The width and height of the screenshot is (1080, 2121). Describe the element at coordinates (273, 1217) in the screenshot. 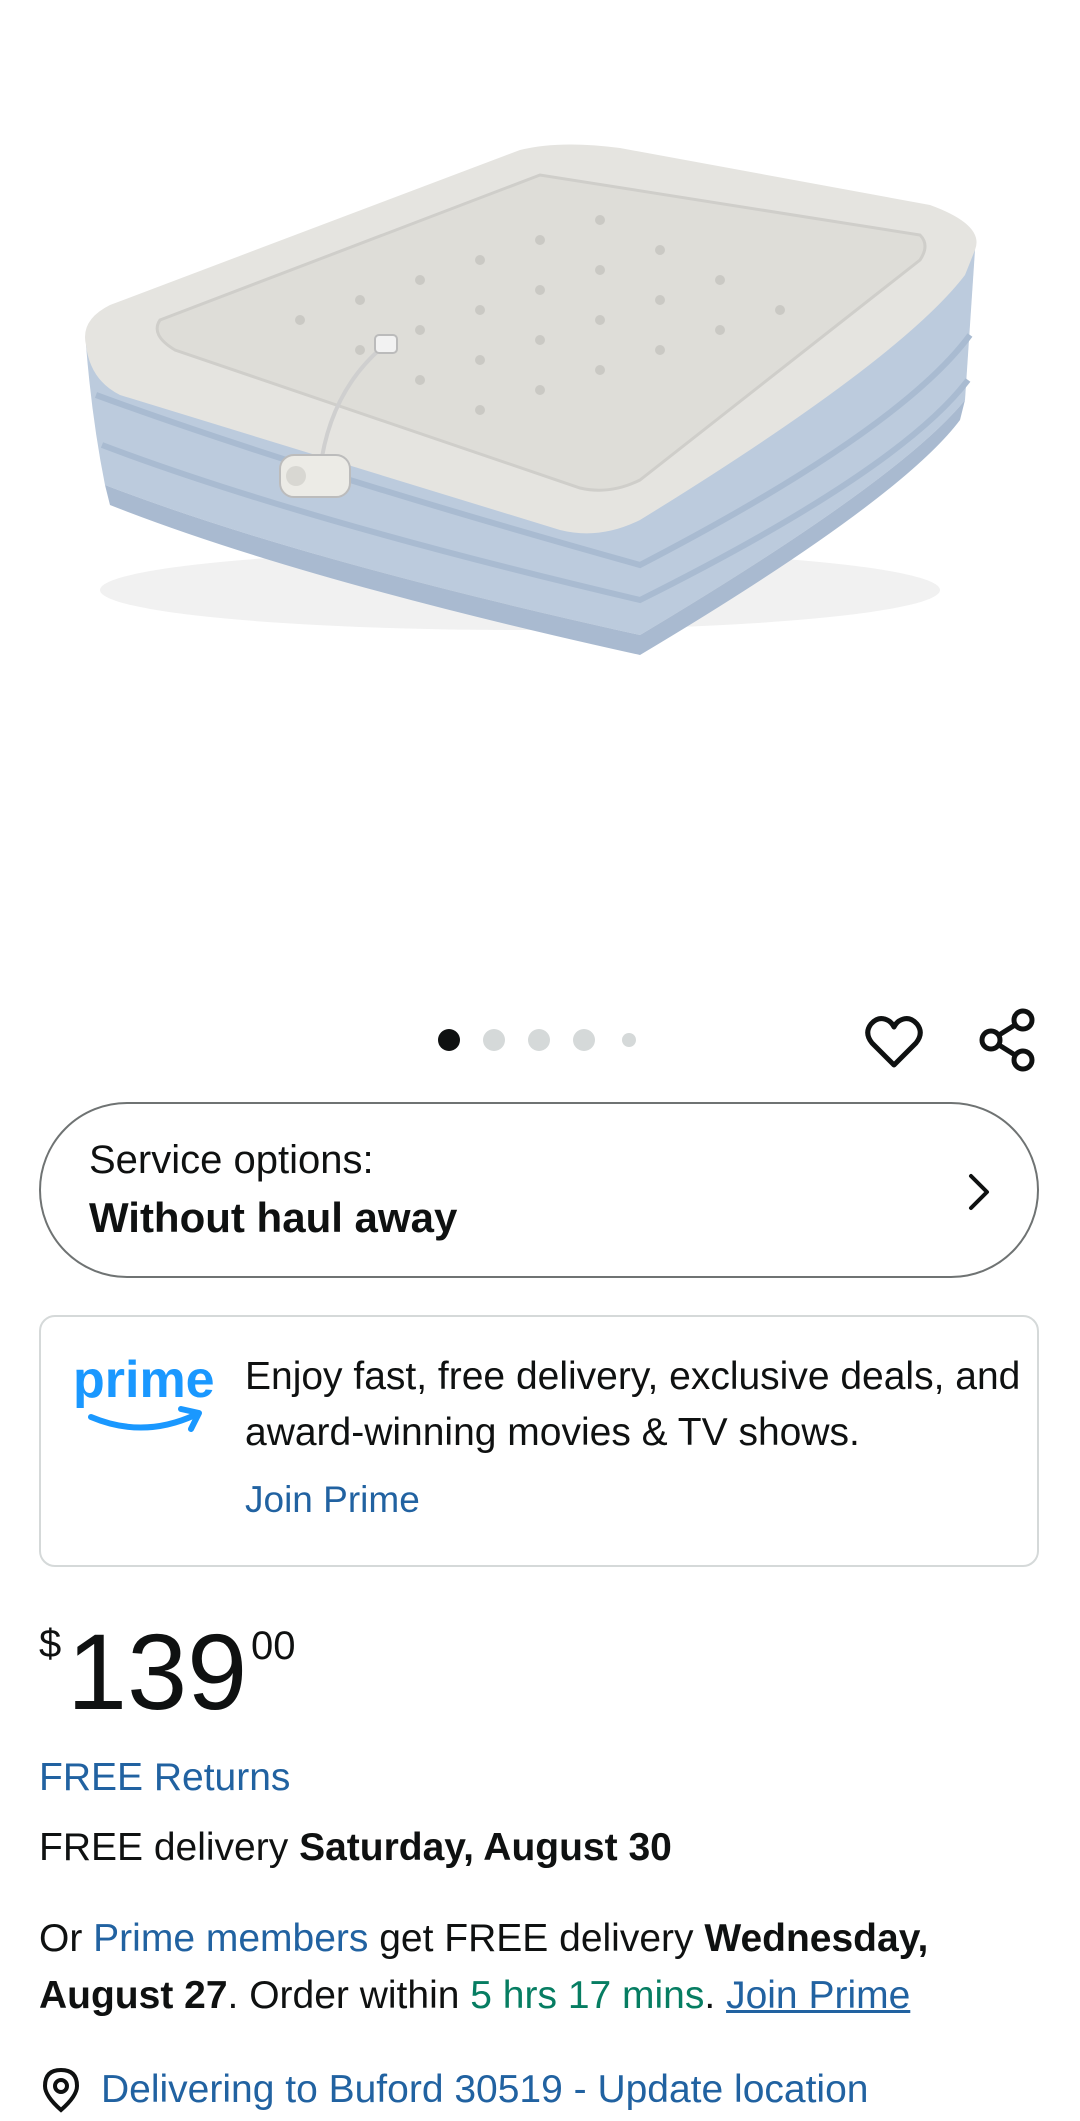

I see `service-options-value: Without haul away` at that location.